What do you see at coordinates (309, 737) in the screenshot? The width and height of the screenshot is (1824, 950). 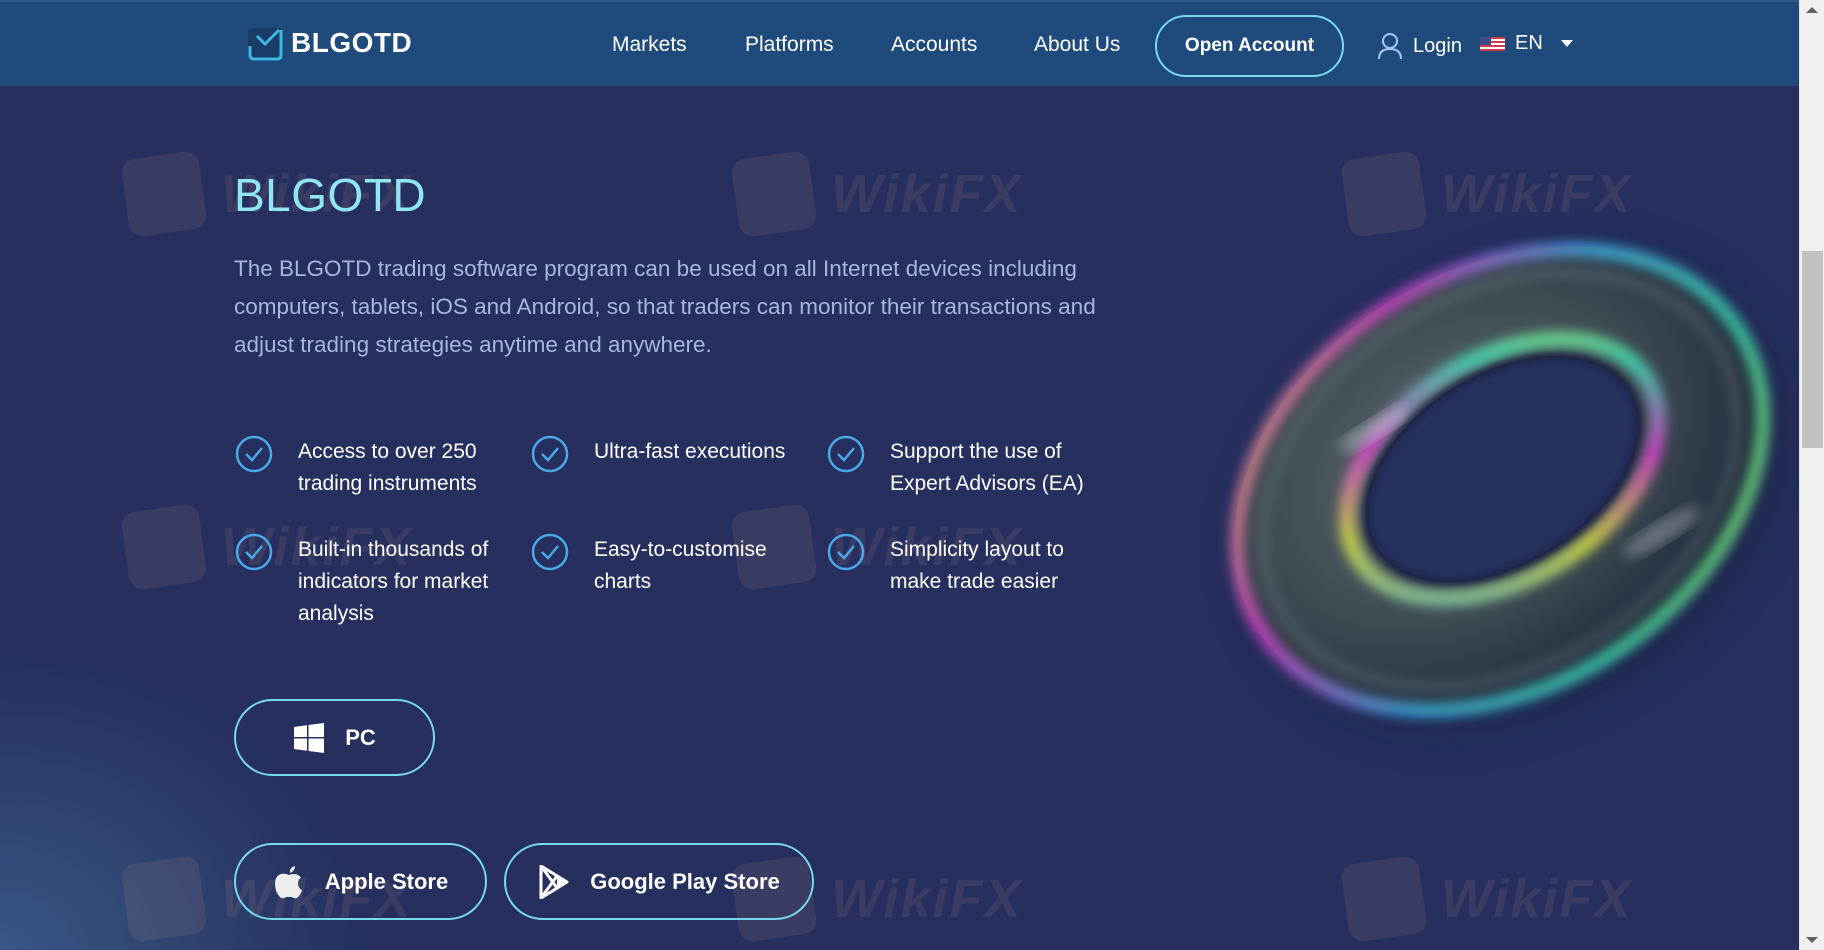 I see `windows-icon` at bounding box center [309, 737].